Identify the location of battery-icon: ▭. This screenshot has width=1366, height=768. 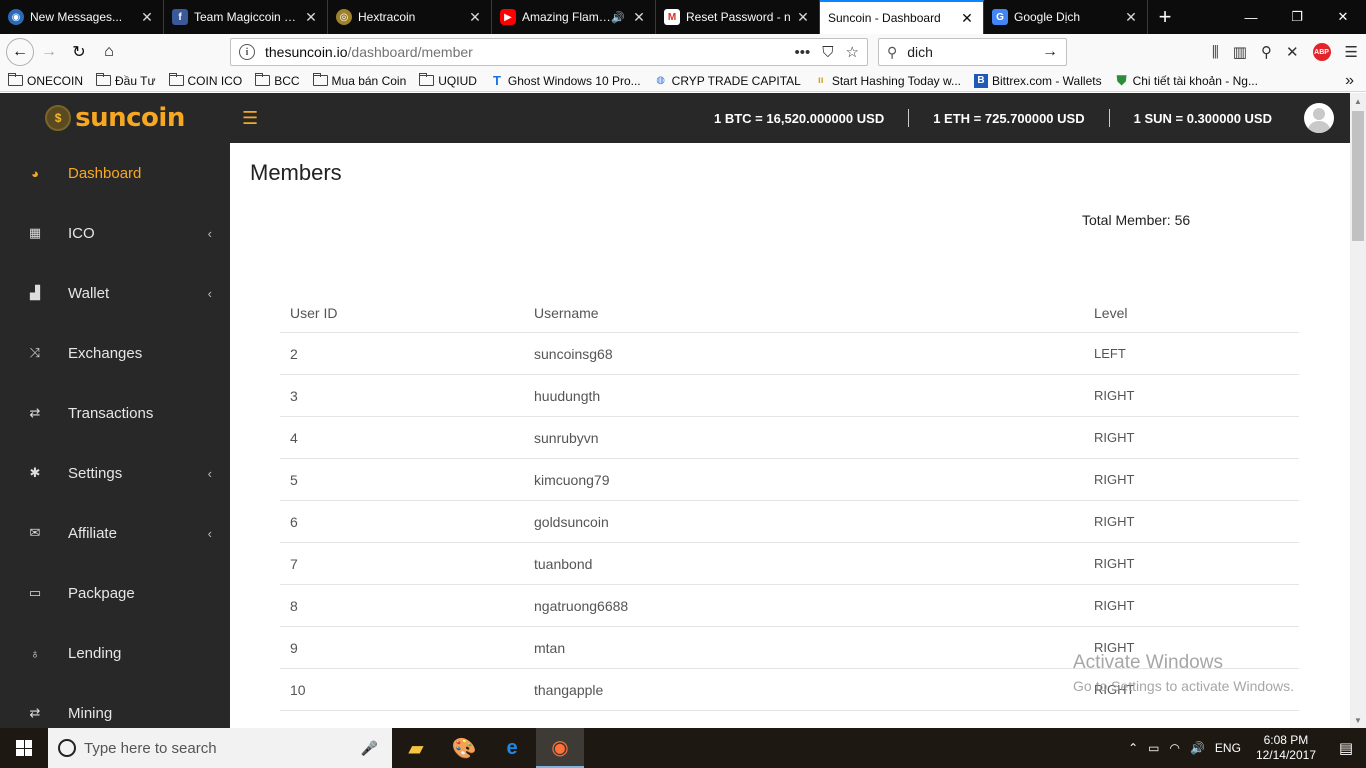
(1153, 748).